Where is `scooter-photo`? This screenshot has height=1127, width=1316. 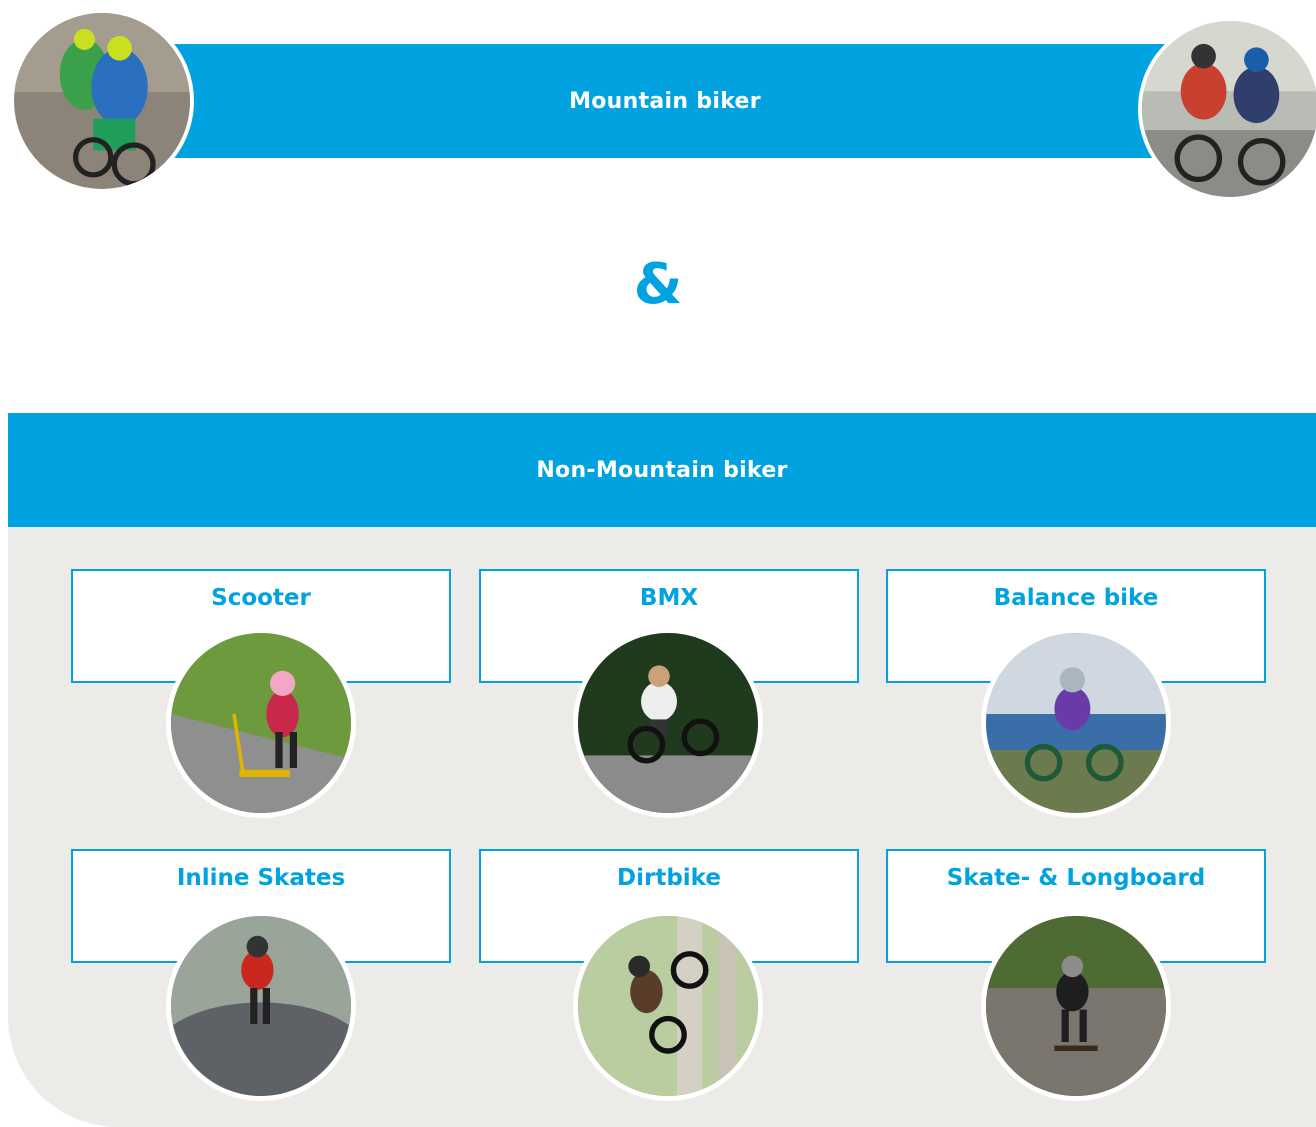
scooter-photo is located at coordinates (261, 723).